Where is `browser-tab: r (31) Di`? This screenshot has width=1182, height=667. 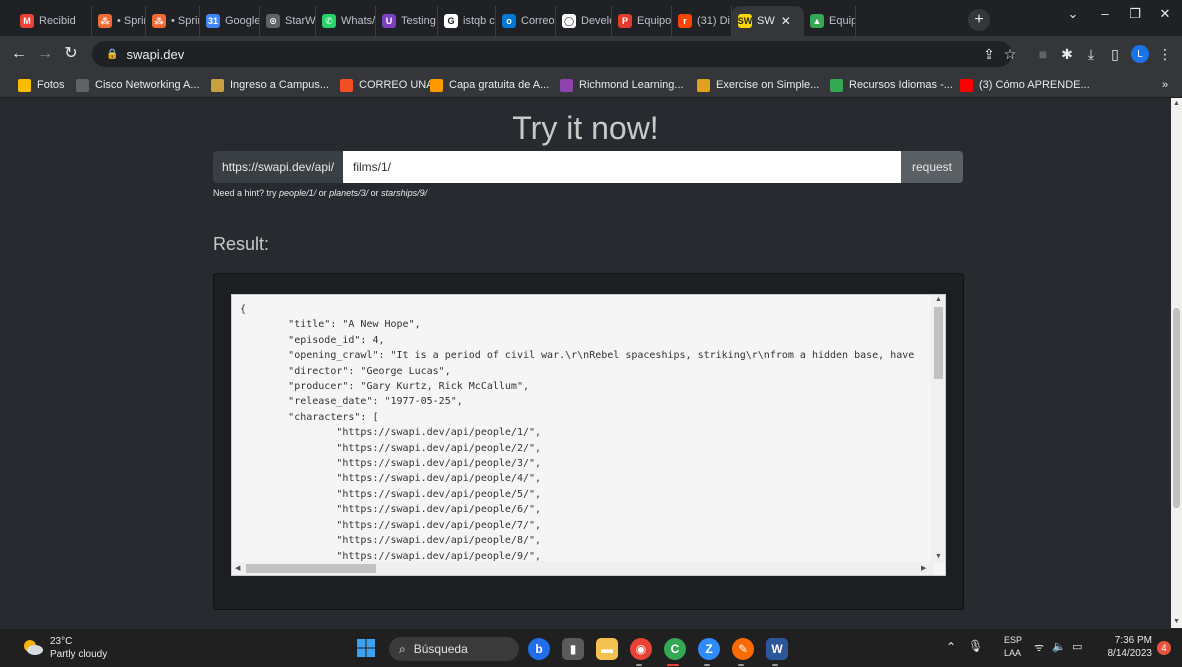 browser-tab: r (31) Di is located at coordinates (702, 21).